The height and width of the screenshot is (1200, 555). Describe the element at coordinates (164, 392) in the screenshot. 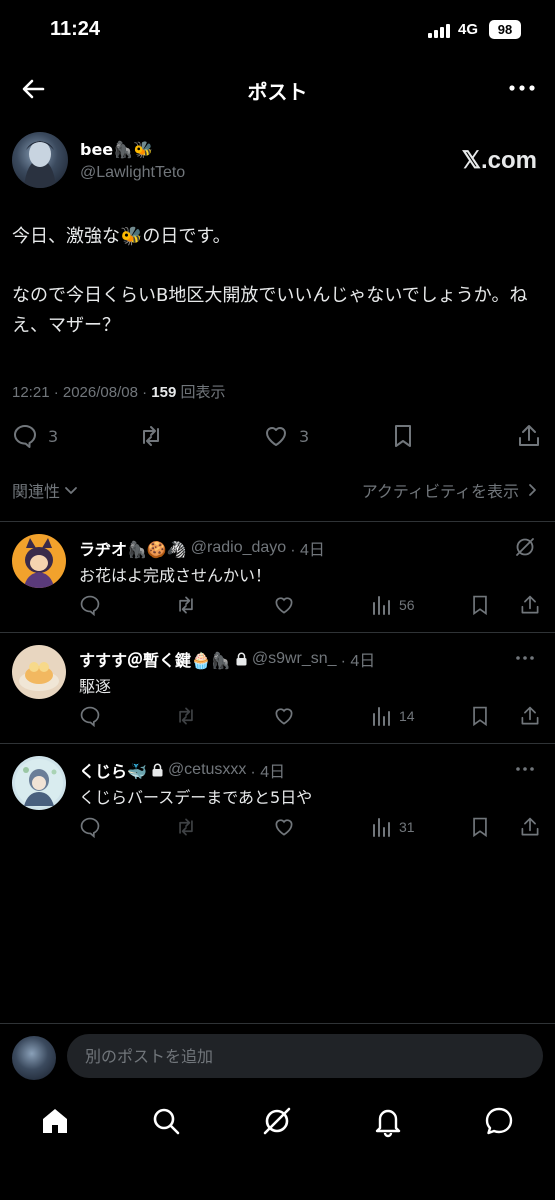

I see `views-count: 159` at that location.